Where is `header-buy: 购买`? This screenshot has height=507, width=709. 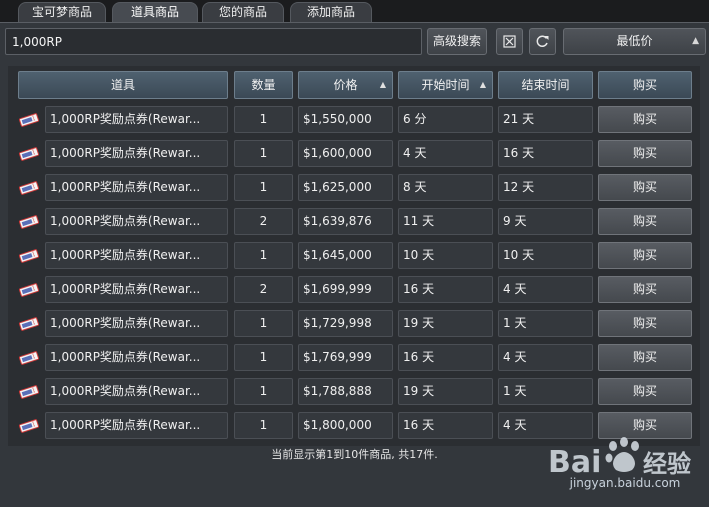 header-buy: 购买 is located at coordinates (645, 85).